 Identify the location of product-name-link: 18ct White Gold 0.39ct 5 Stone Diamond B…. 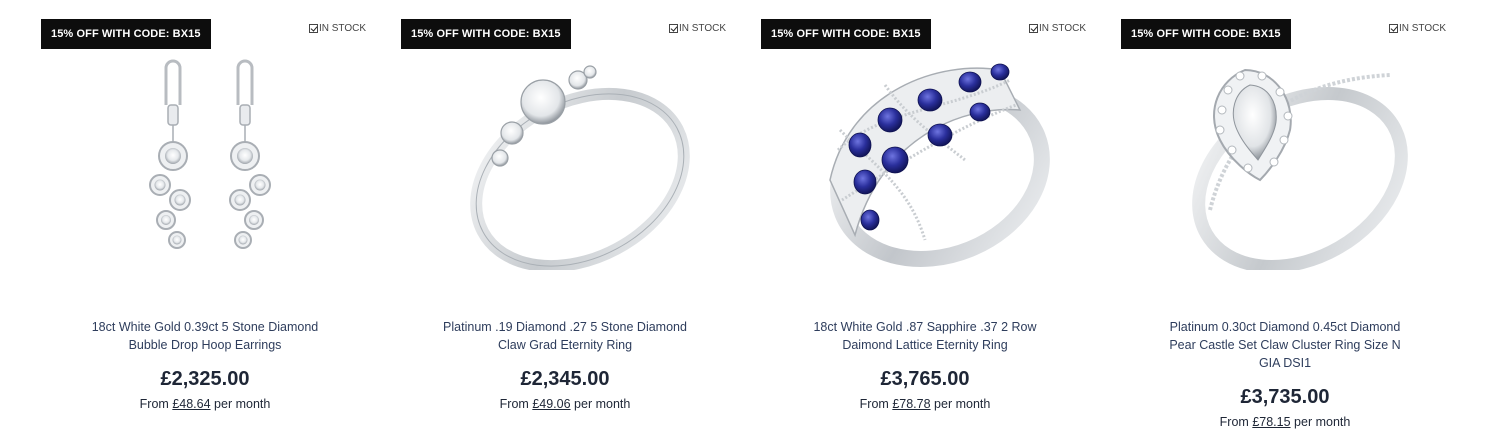
(205, 336).